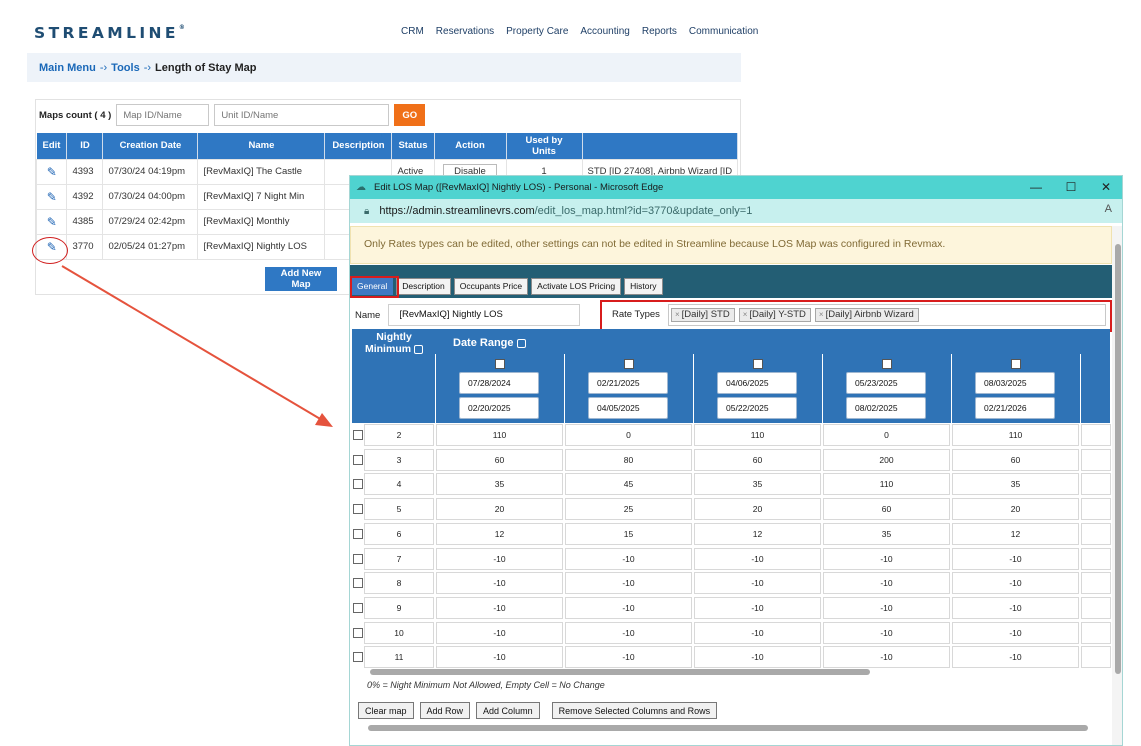 The height and width of the screenshot is (746, 1141). I want to click on date-from-field: 04/06/2025, so click(757, 383).